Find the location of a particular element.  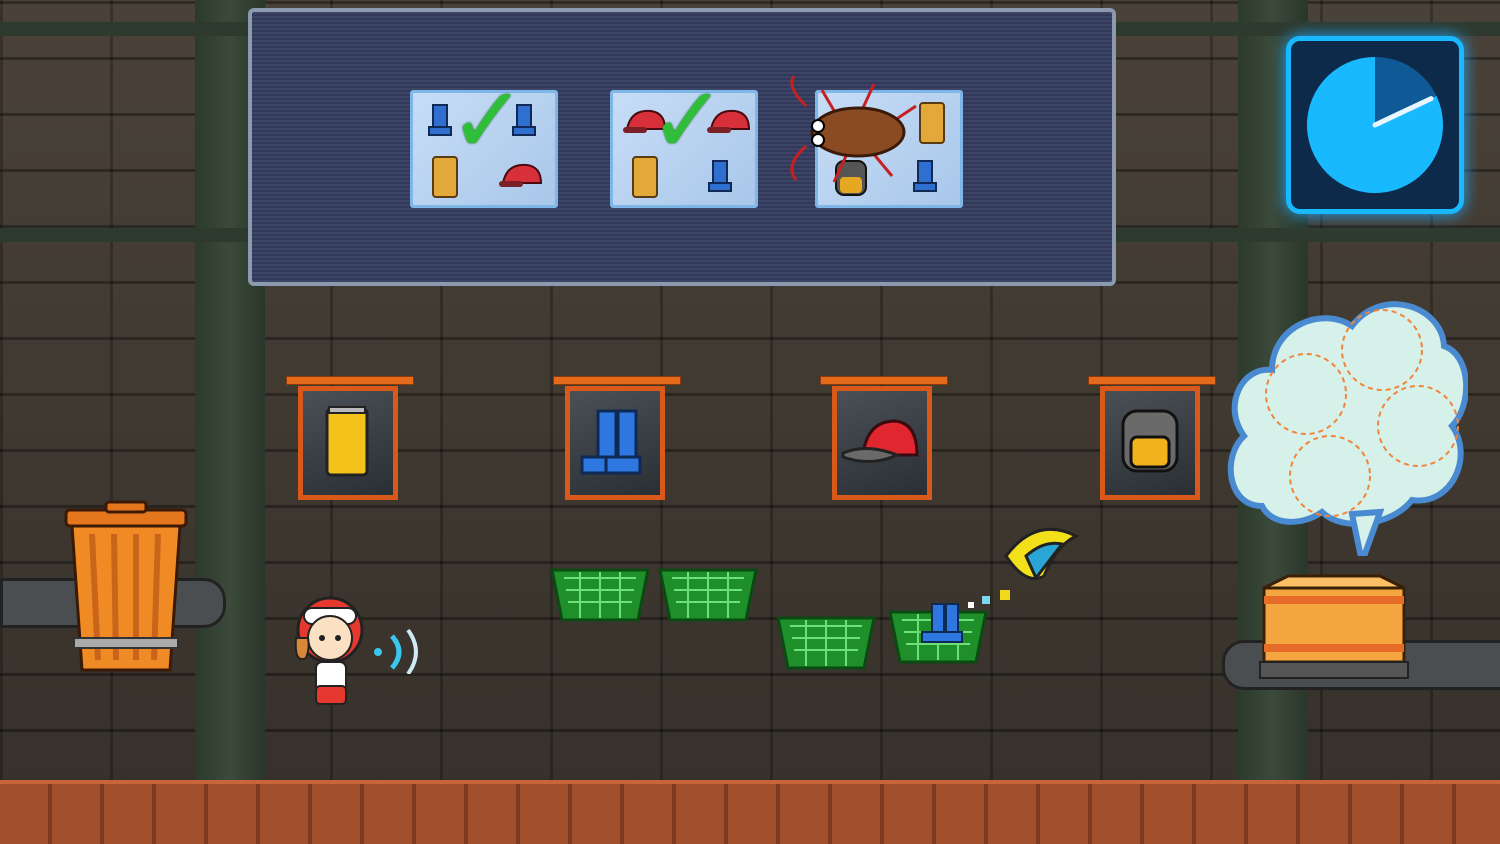

backpack-icon is located at coordinates (1150, 441).